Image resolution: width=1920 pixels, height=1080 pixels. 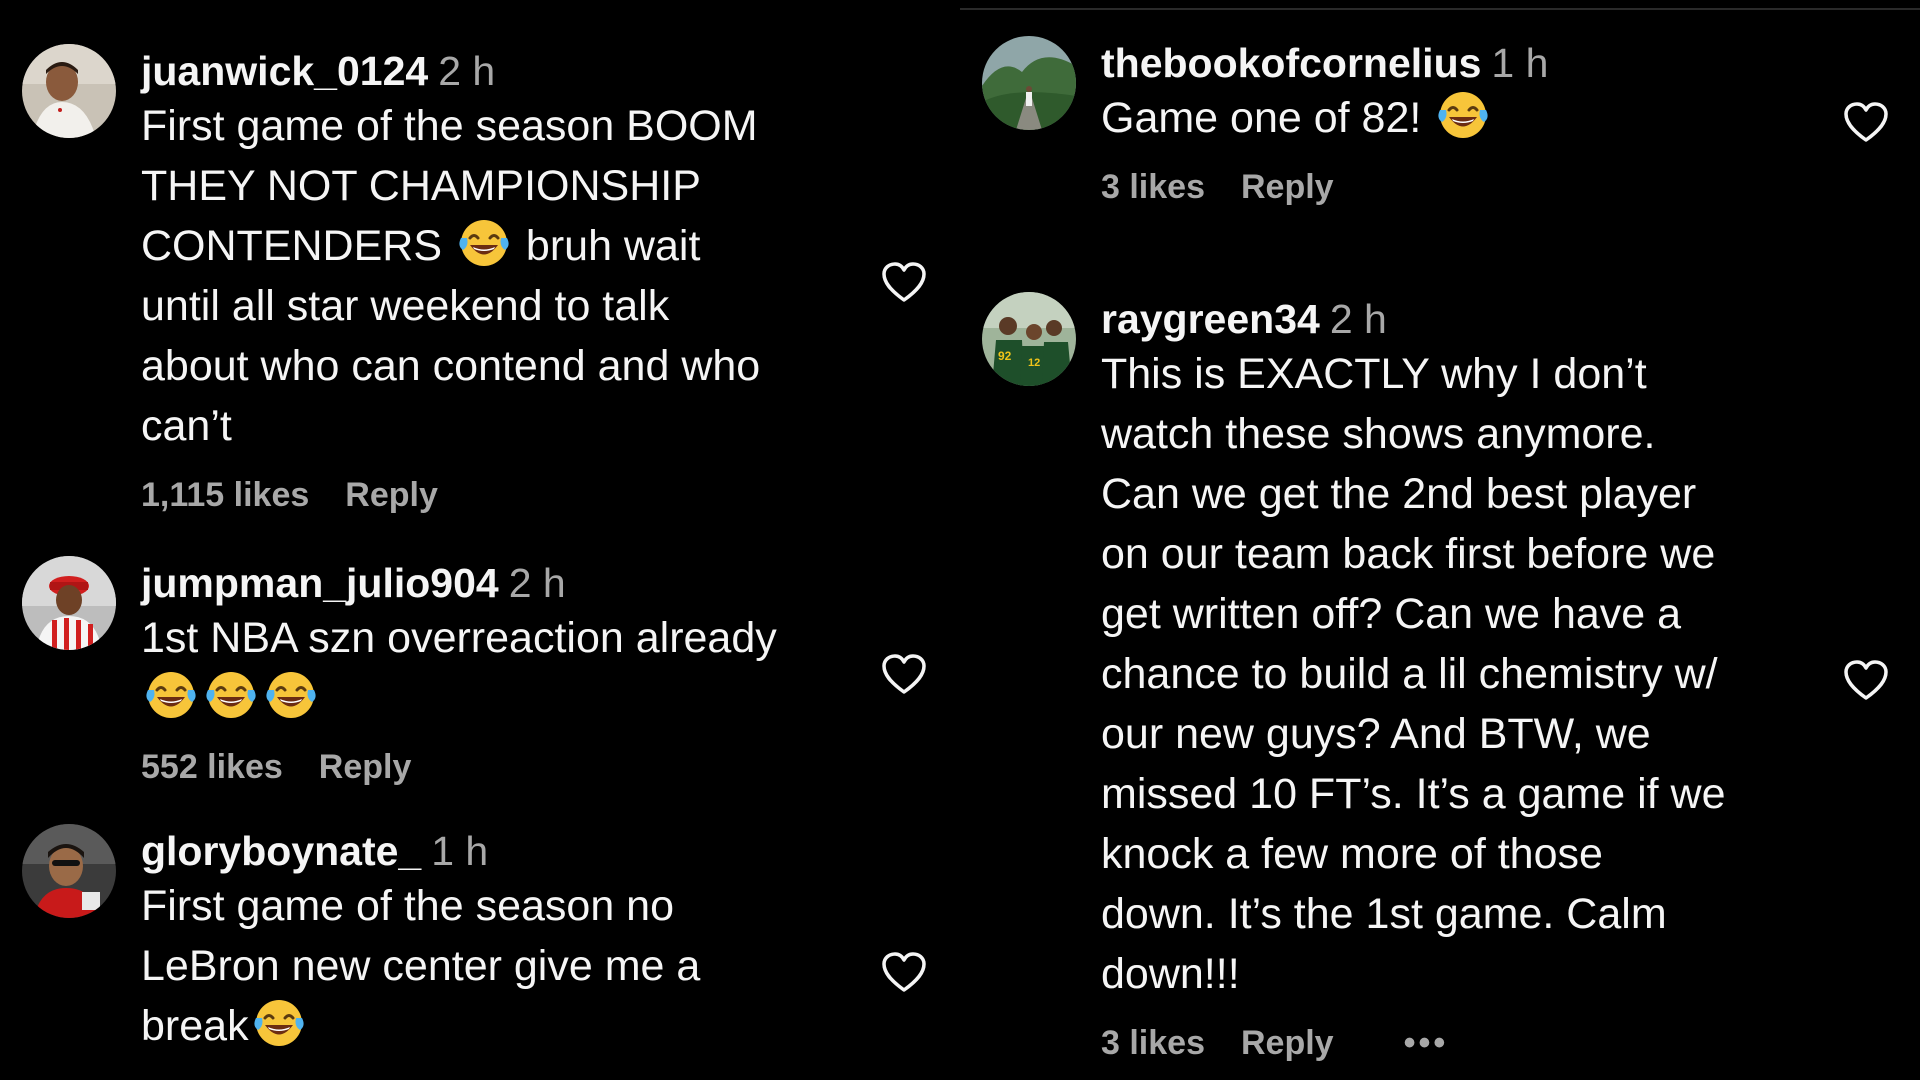 I want to click on comment-fragment: CONTENDERS, so click(x=297, y=246).